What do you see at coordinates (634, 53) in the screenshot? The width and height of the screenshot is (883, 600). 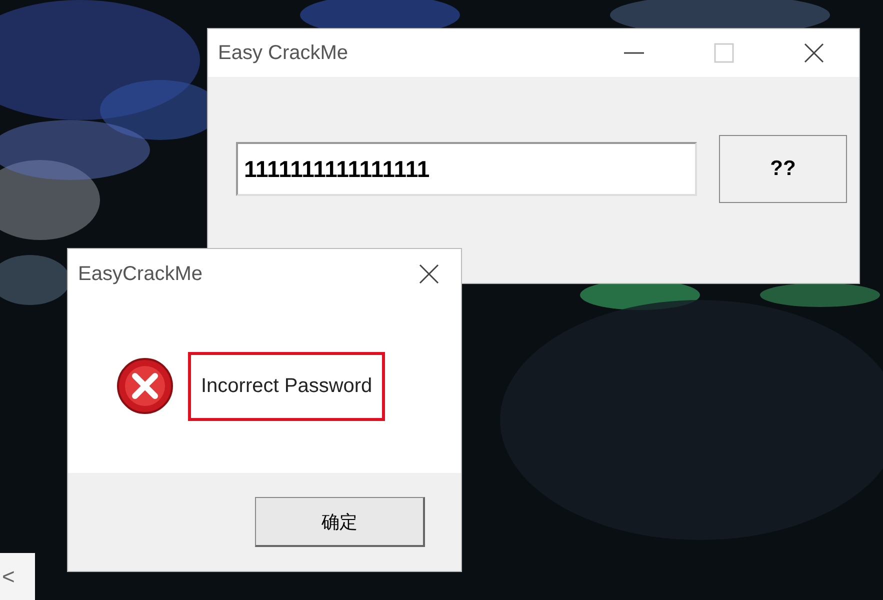 I see `minimize-icon` at bounding box center [634, 53].